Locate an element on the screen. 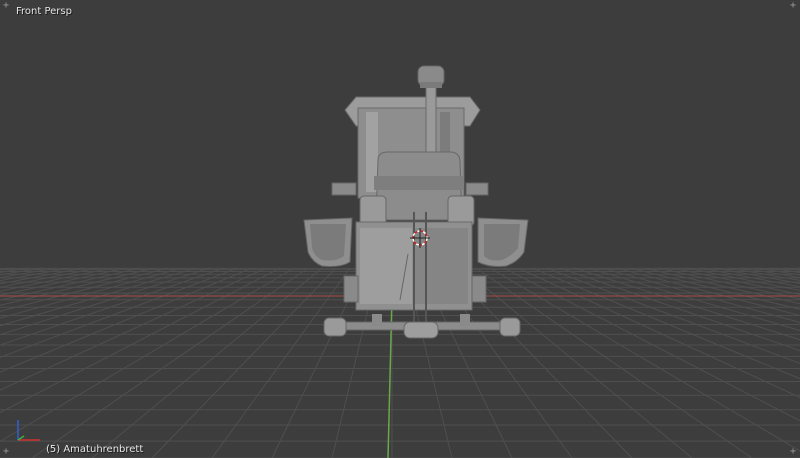 The image size is (800, 458). xyz-axes-icon is located at coordinates (28, 430).